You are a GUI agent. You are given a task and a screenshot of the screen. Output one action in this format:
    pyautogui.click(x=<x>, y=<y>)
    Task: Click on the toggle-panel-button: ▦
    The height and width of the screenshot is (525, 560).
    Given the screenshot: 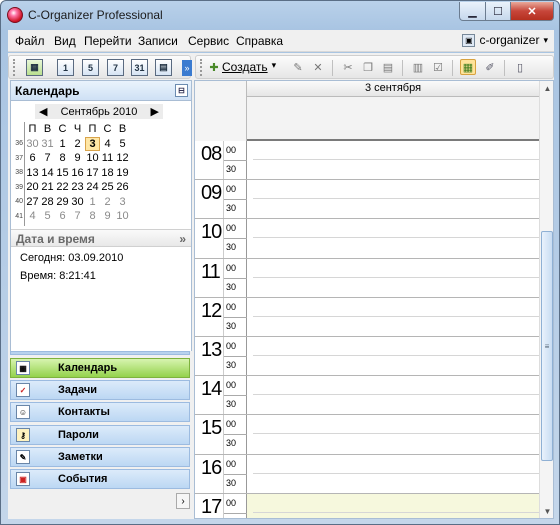 What is the action you would take?
    pyautogui.click(x=34, y=67)
    